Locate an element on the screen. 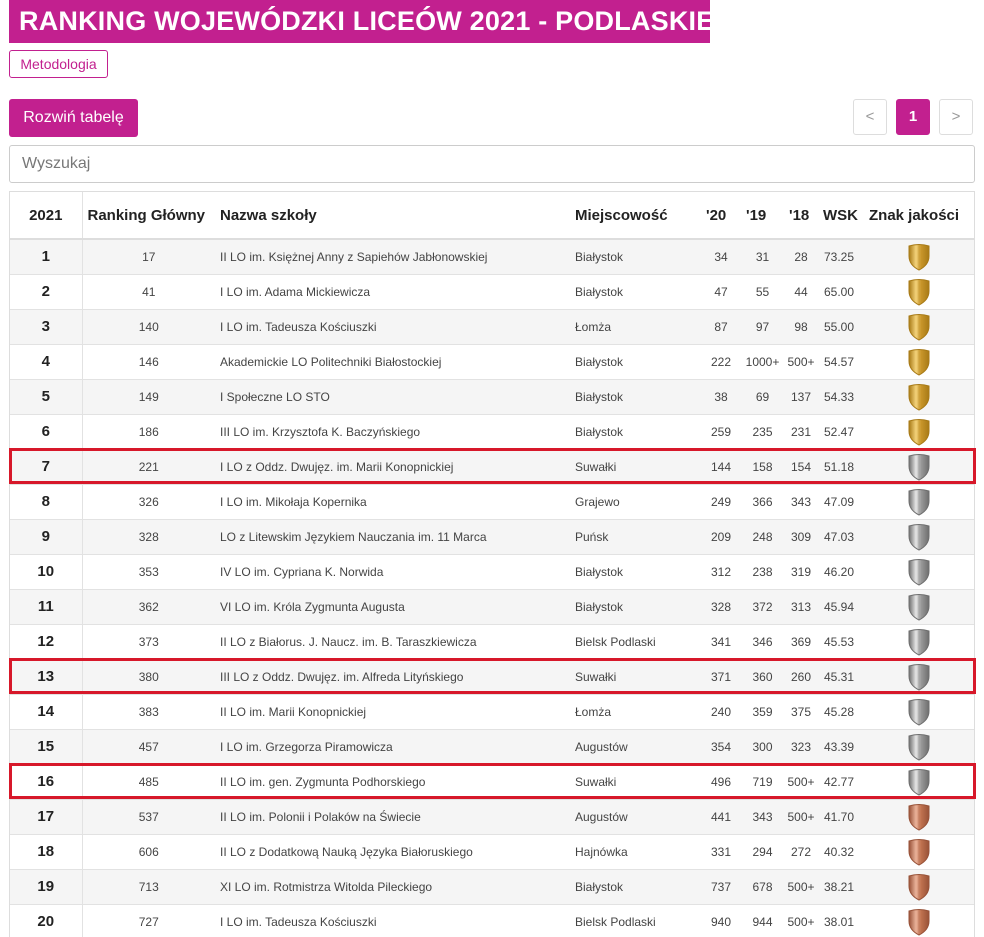 The image size is (984, 937). rank-cell: 11 is located at coordinates (46, 607).